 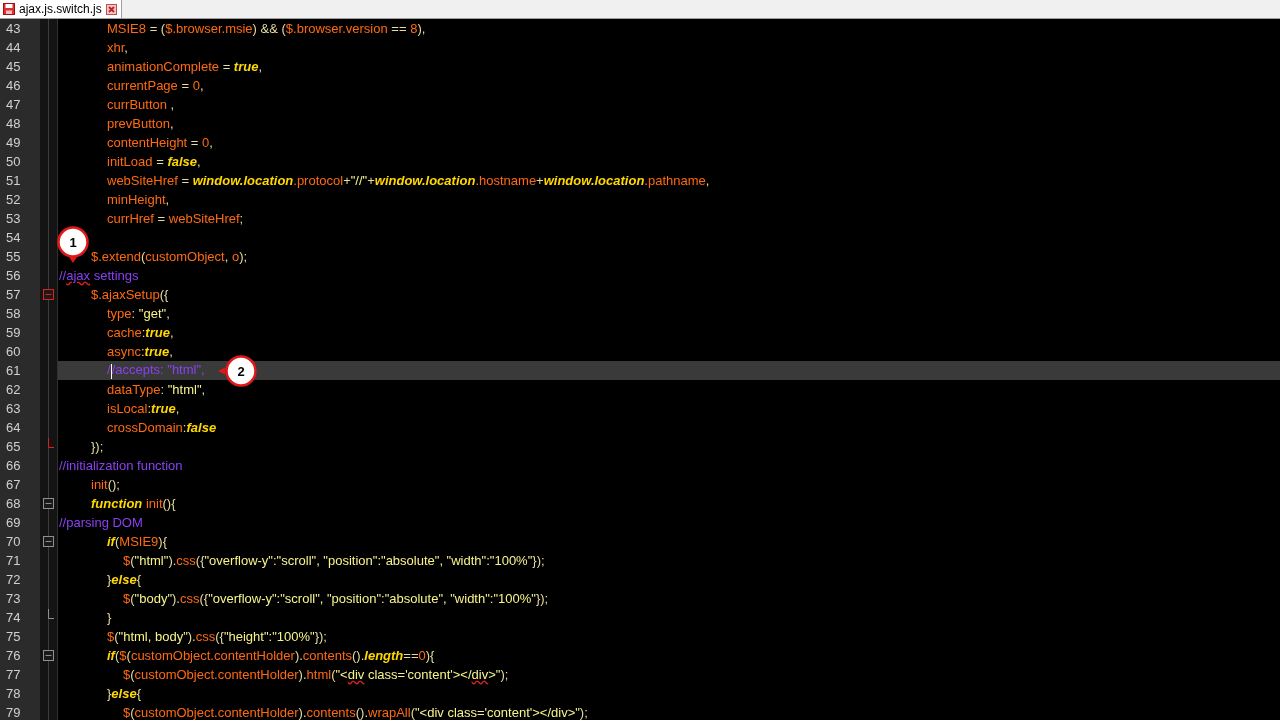 I want to click on code-line: //ajax settings, so click(x=99, y=275).